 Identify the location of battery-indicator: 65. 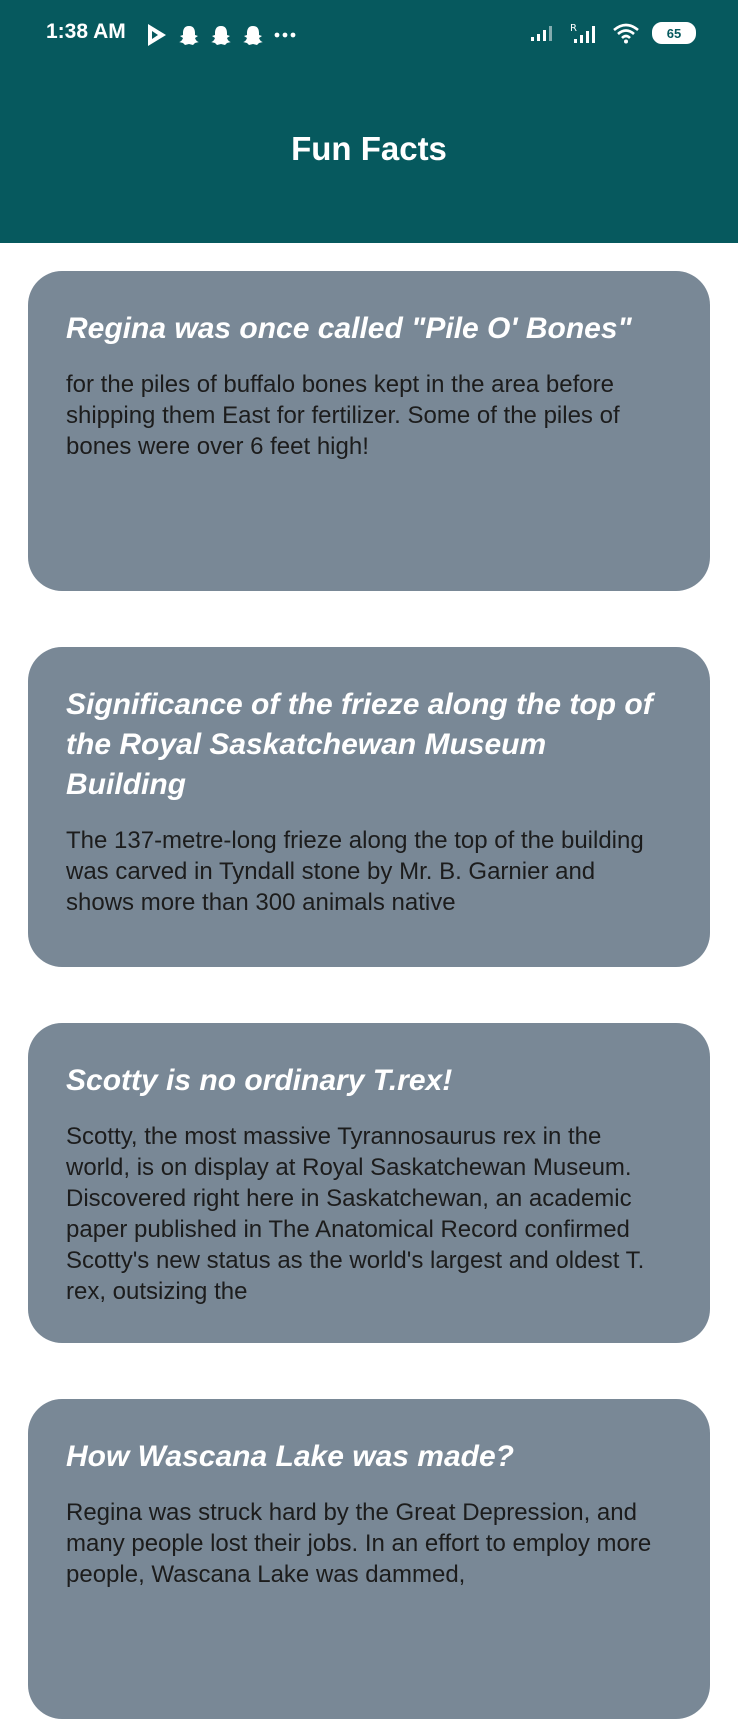
(674, 33).